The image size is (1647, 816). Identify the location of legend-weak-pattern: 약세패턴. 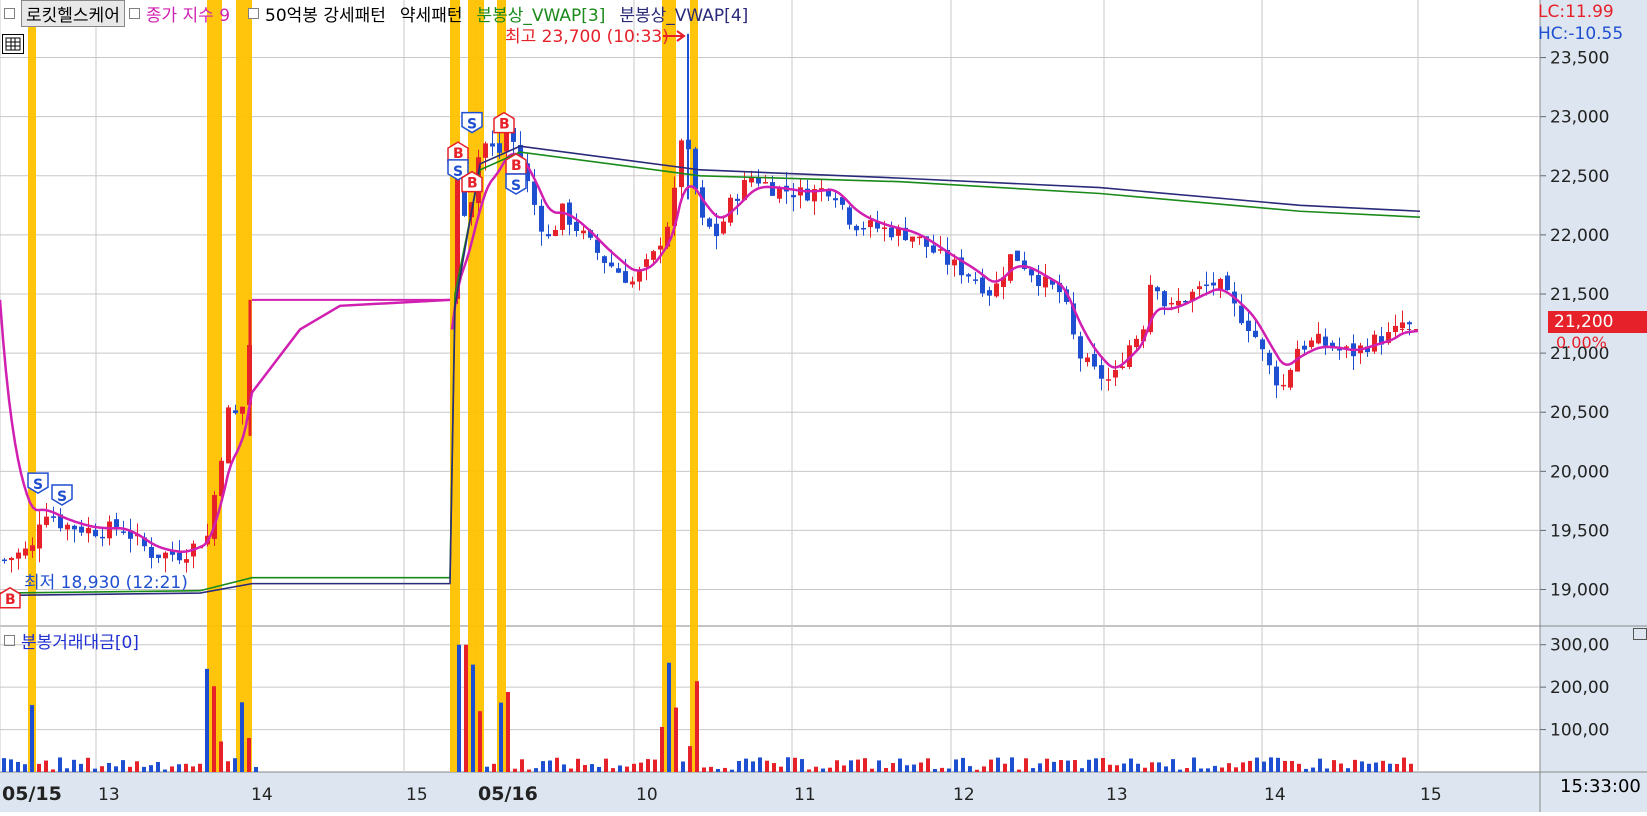
(431, 13).